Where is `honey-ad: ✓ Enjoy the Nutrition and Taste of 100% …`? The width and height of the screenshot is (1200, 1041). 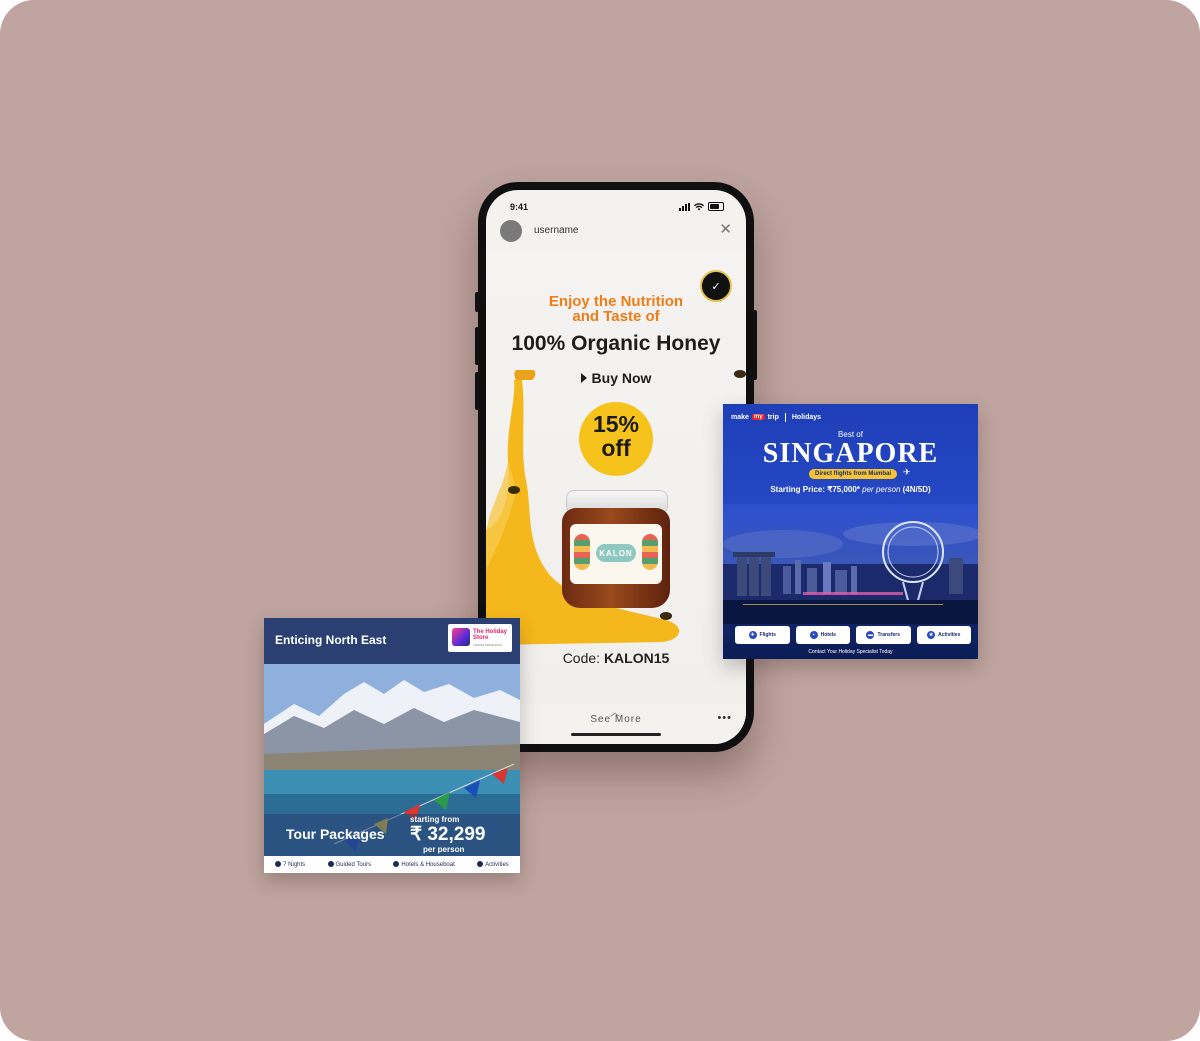 honey-ad: ✓ Enjoy the Nutrition and Taste of 100% … is located at coordinates (616, 478).